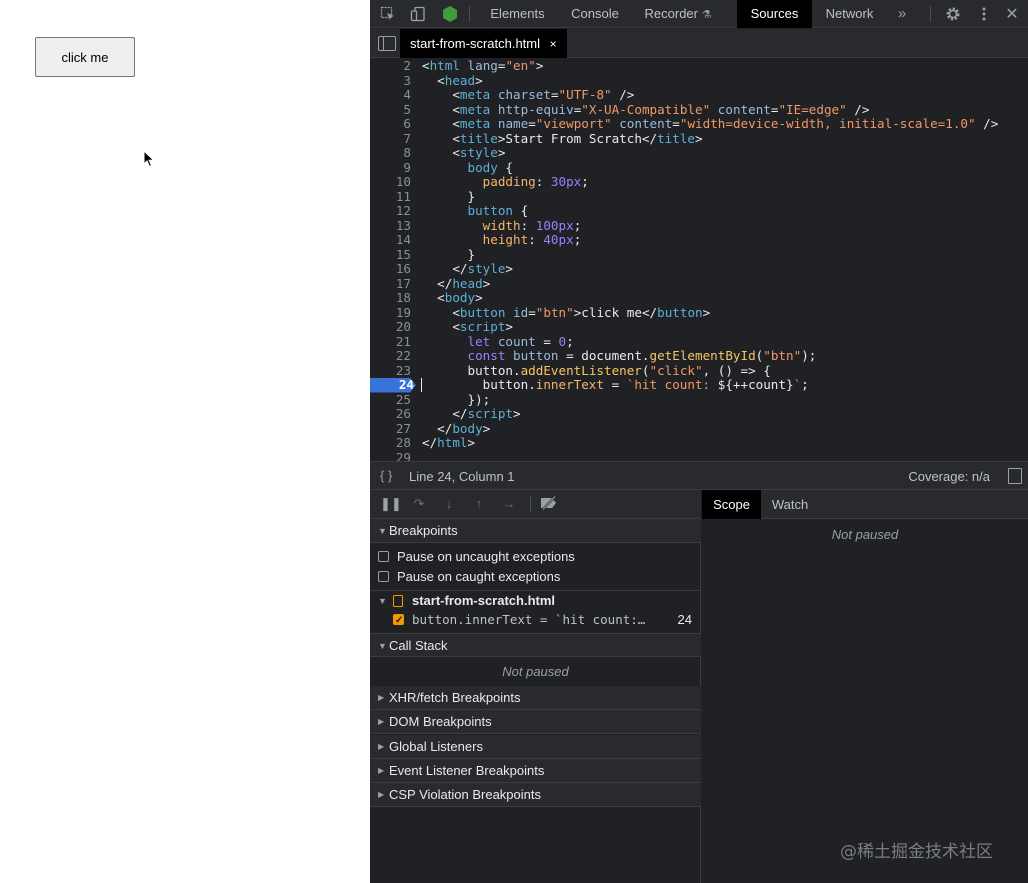  Describe the element at coordinates (391, 414) in the screenshot. I see `line-number: 26` at that location.